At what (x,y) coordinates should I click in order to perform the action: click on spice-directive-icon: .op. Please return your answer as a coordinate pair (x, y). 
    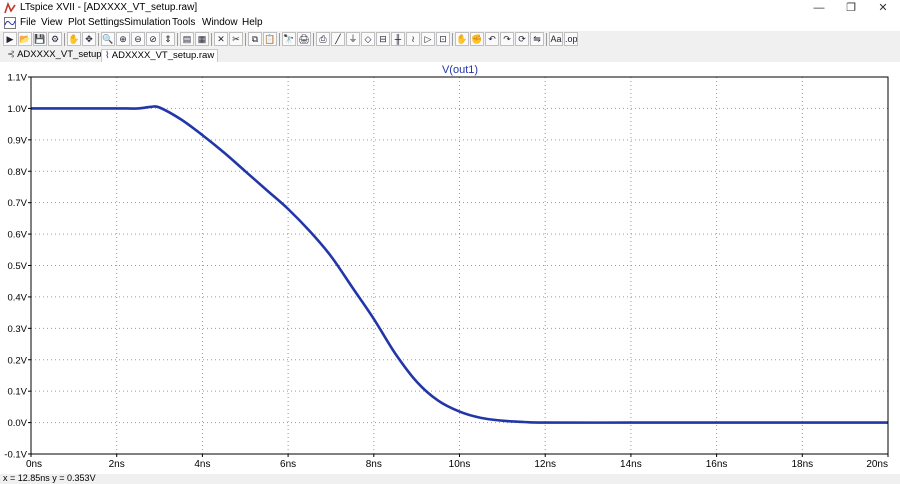
    Looking at the image, I should click on (571, 39).